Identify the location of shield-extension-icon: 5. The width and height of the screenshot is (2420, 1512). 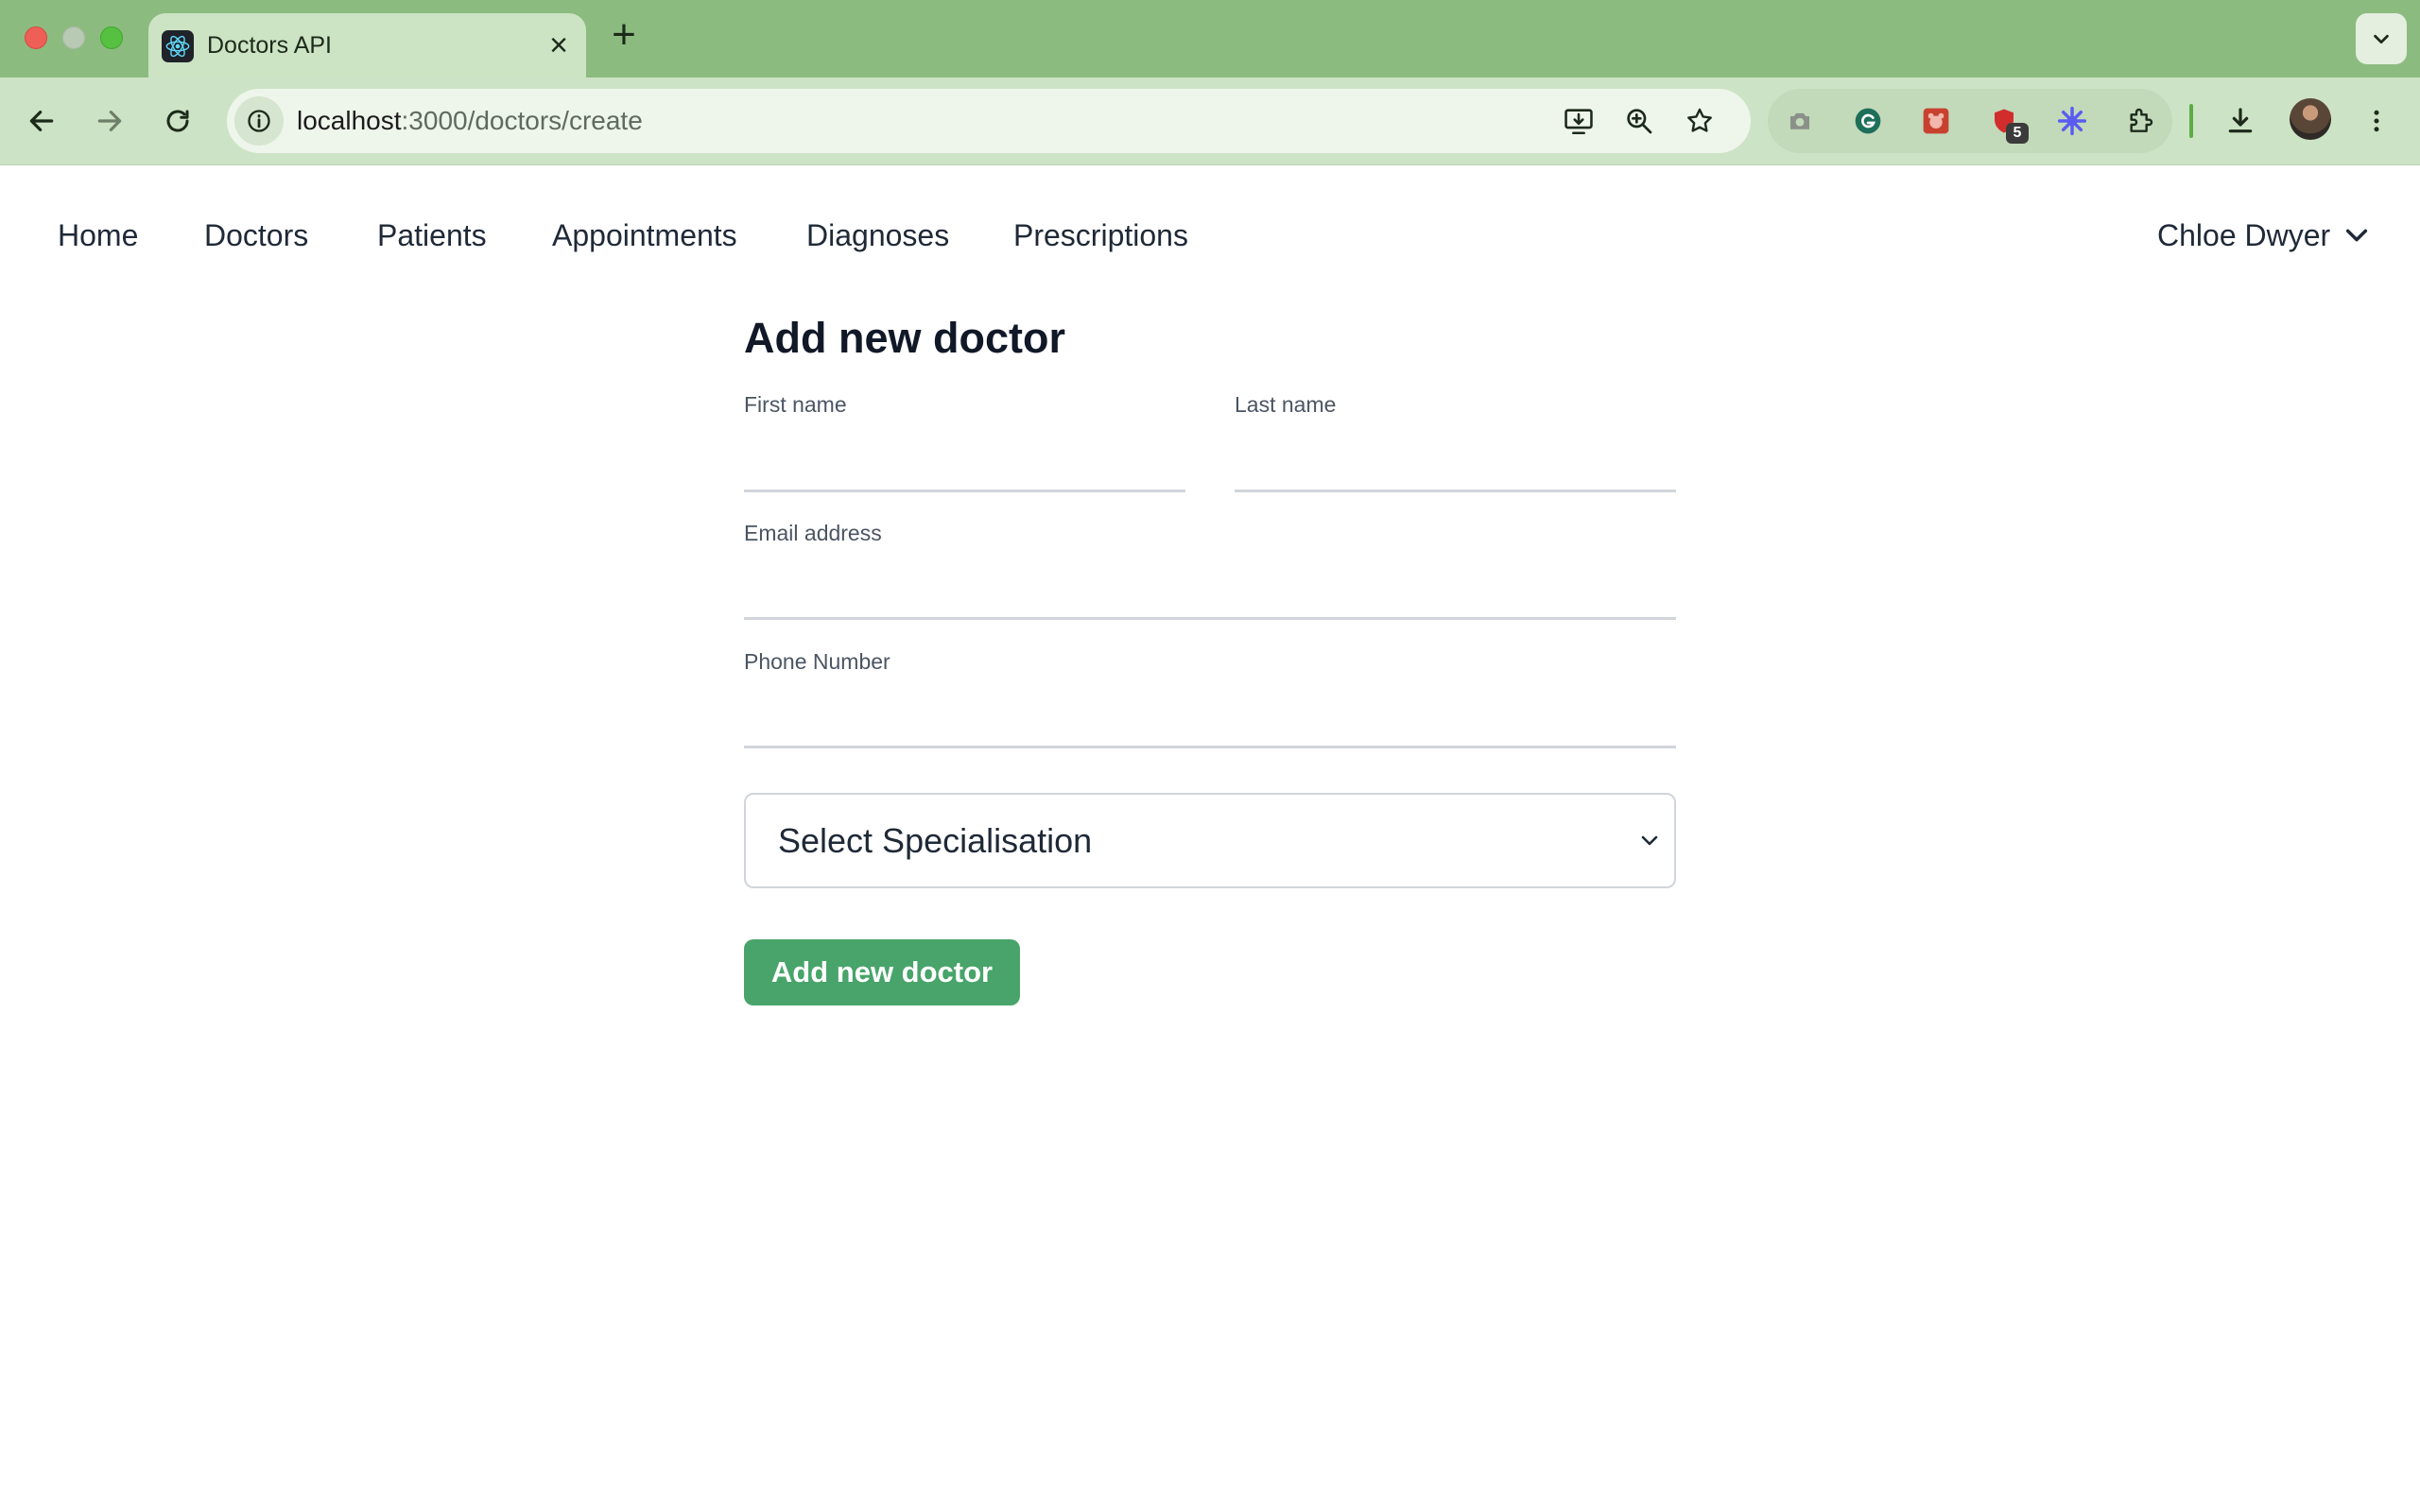
(2005, 121).